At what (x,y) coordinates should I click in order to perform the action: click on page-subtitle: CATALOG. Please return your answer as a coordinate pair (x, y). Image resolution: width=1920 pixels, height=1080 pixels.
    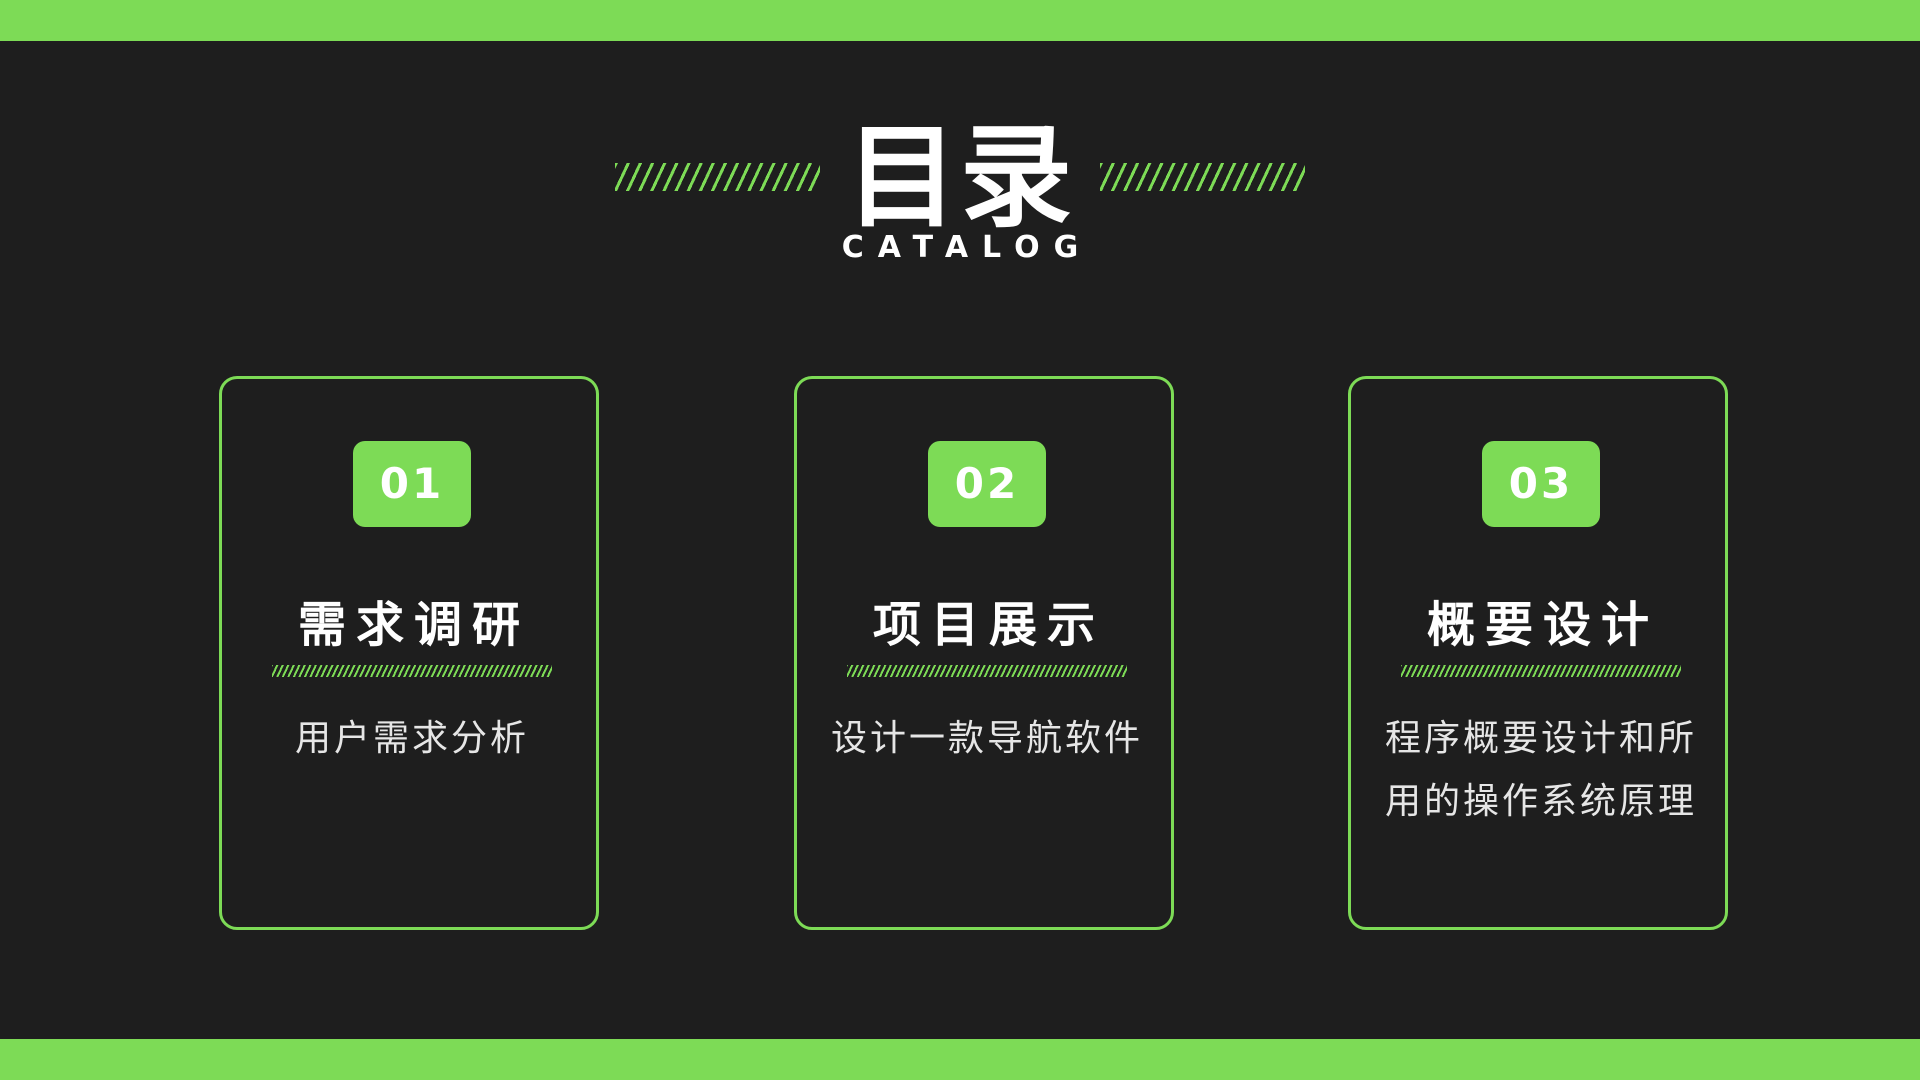
    Looking at the image, I should click on (967, 247).